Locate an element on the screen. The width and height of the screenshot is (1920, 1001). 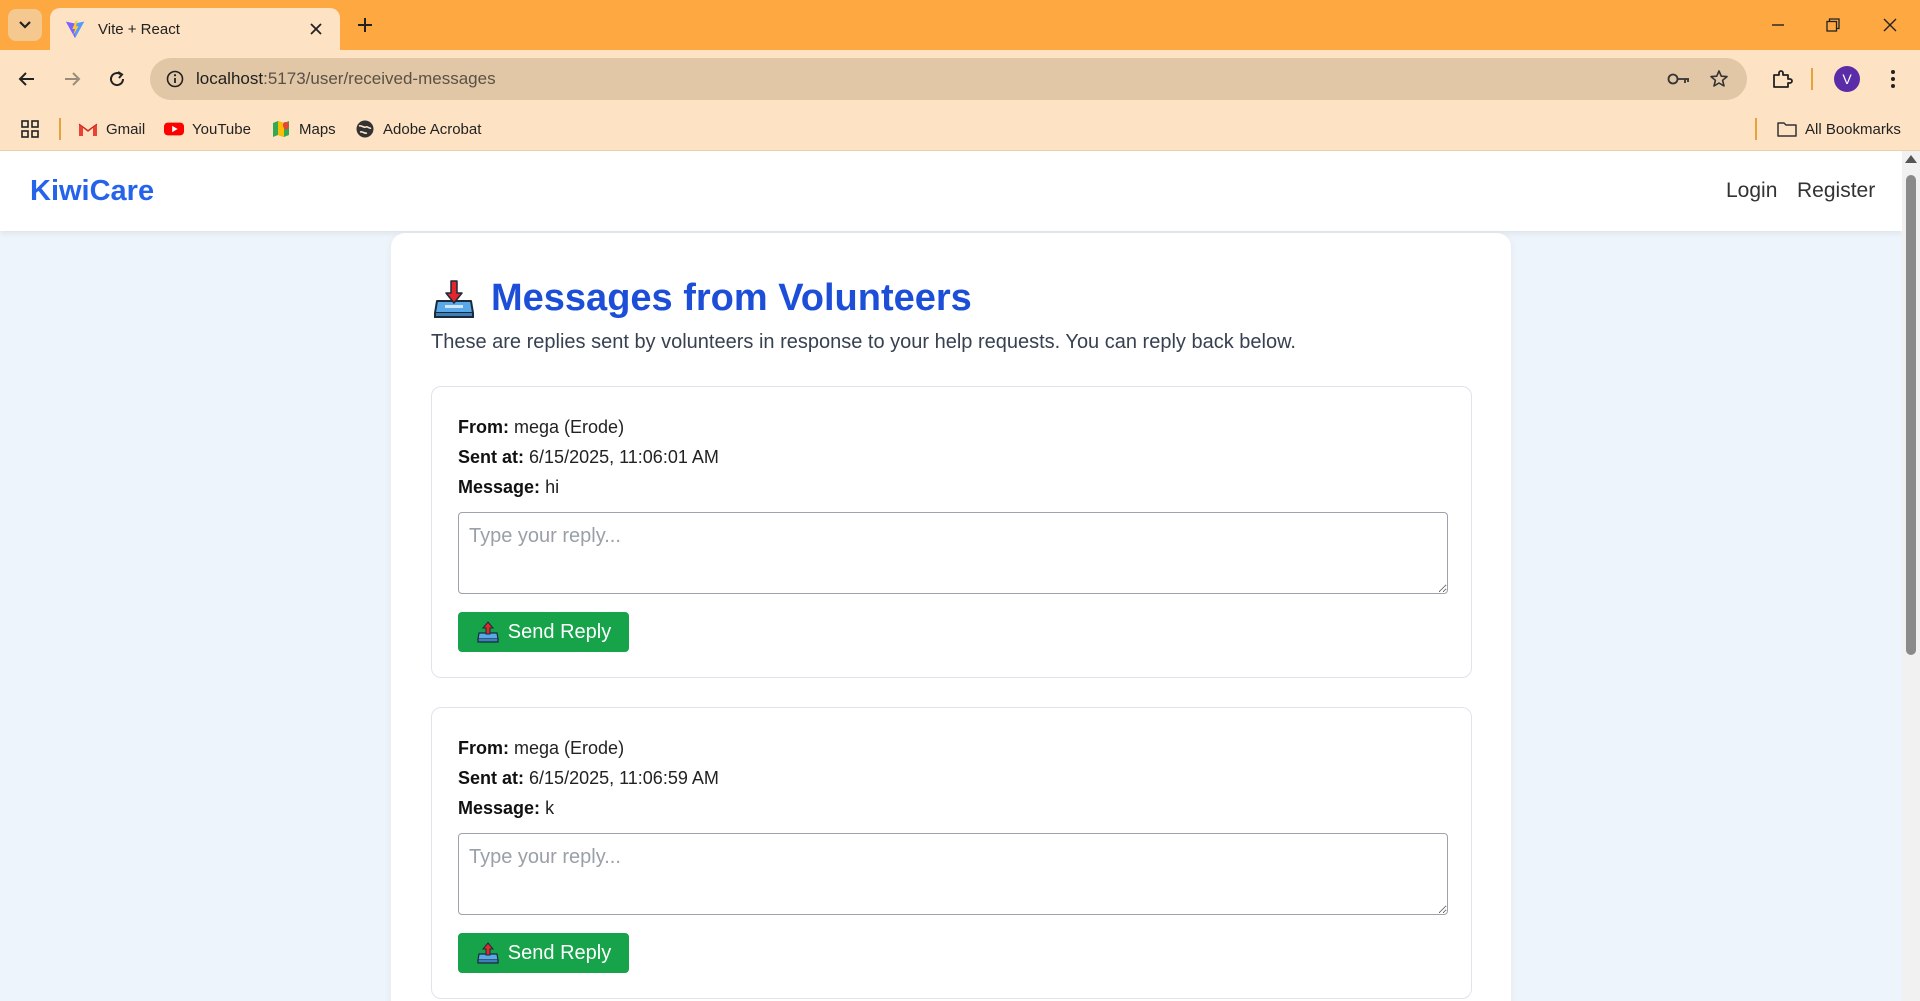
page-title: Messages from Volunteers is located at coordinates (731, 298).